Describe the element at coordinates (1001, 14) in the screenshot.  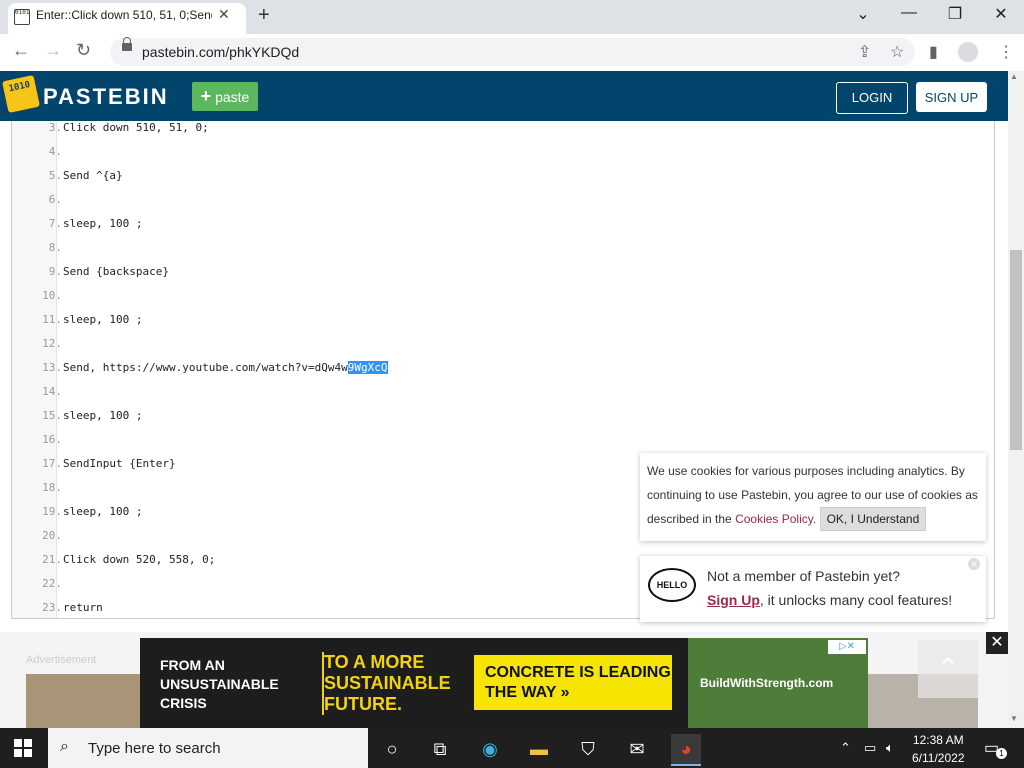
I see `close-window-icon: ✕` at that location.